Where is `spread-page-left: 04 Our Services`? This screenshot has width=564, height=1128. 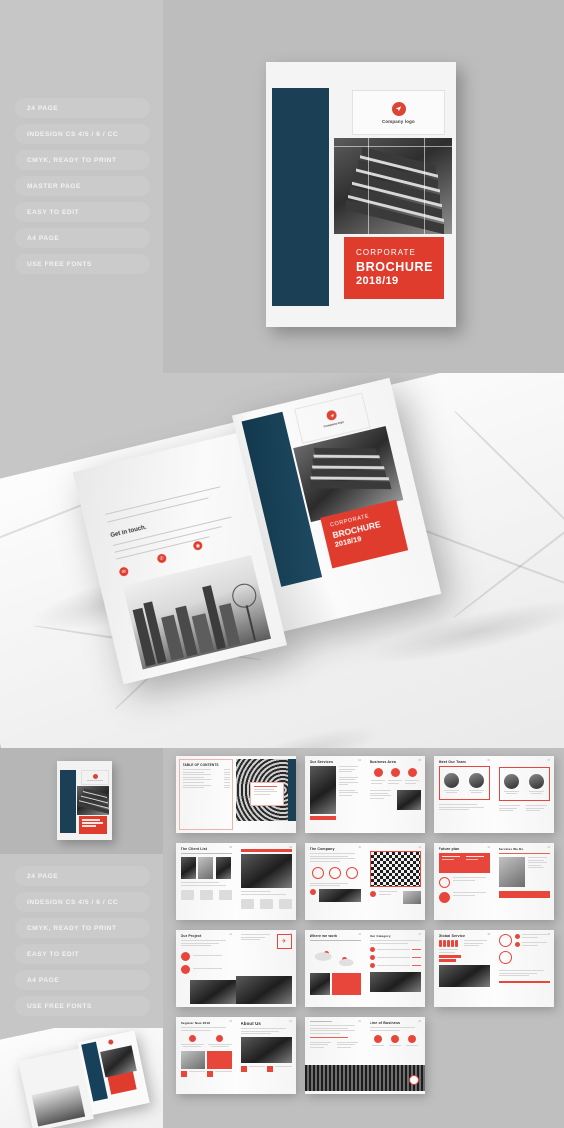 spread-page-left: 04 Our Services is located at coordinates (335, 794).